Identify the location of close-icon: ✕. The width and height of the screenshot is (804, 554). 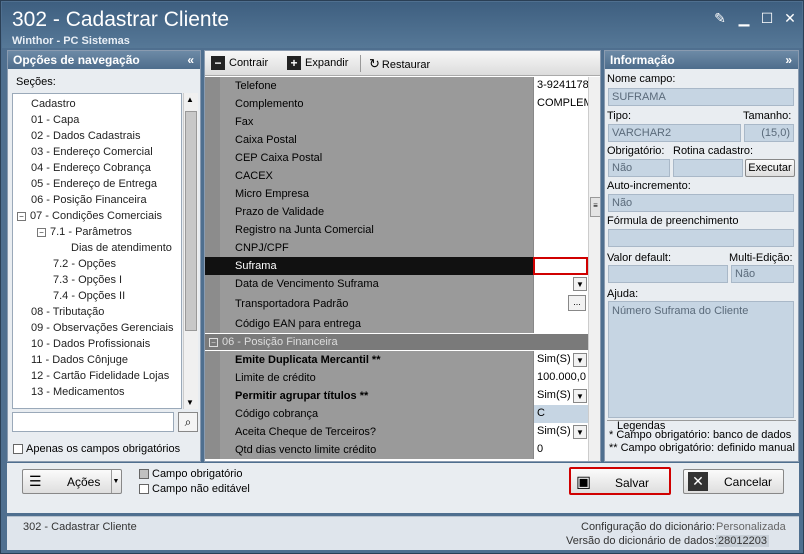
(790, 18).